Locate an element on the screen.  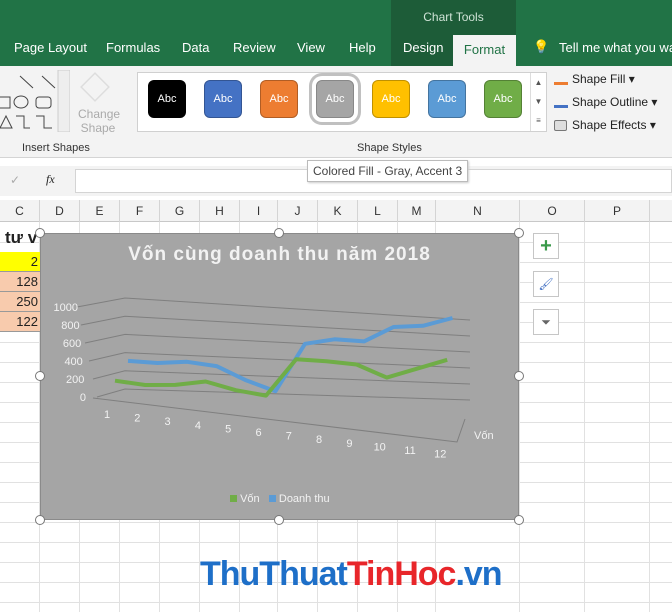
legend-label-doanh-thu: Doanh thu is located at coordinates (304, 499).